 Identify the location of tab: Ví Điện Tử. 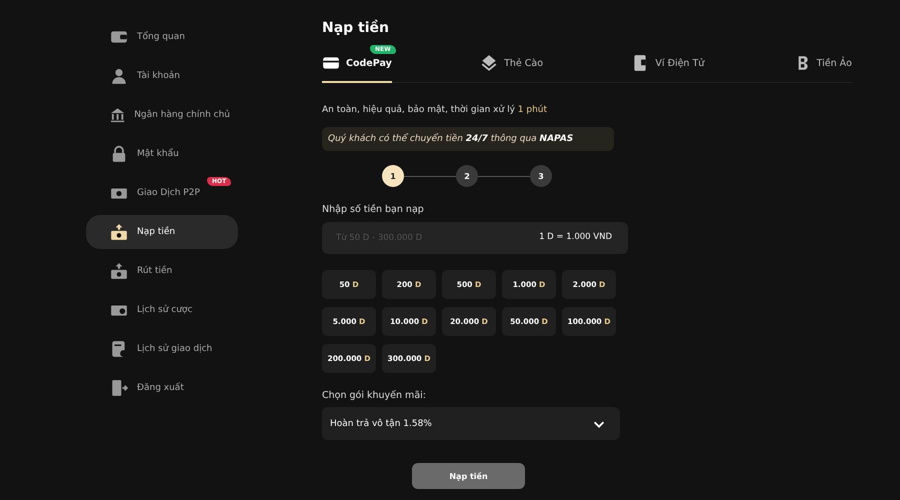
(667, 63).